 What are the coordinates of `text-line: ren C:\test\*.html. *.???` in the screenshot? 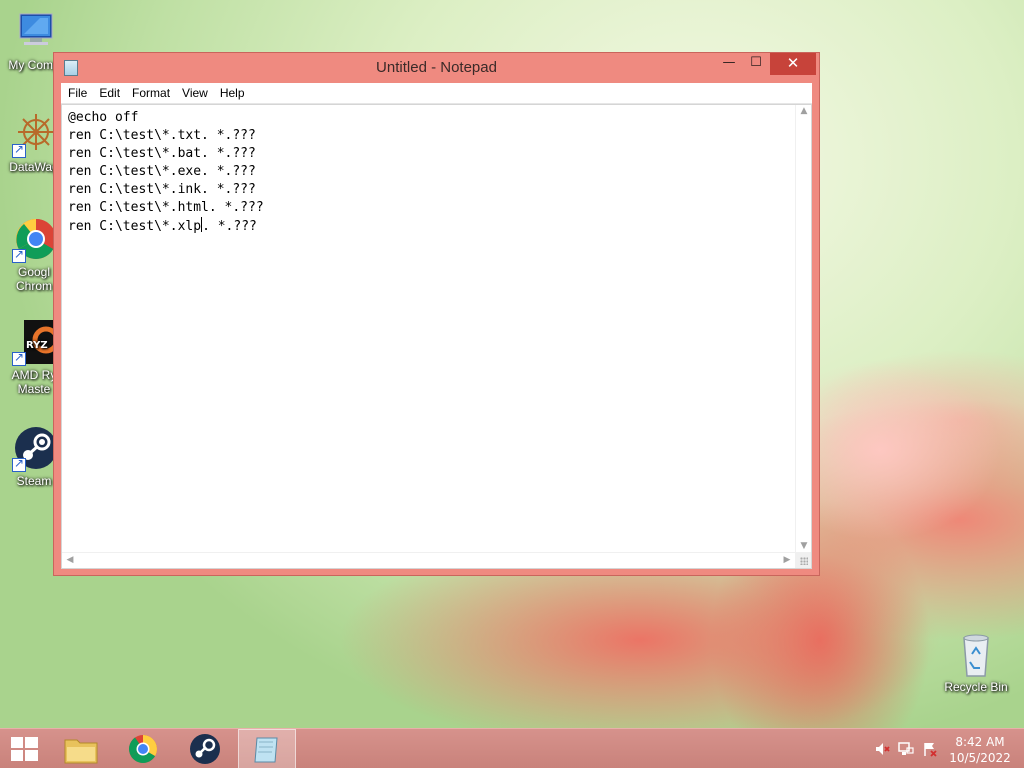 It's located at (166, 207).